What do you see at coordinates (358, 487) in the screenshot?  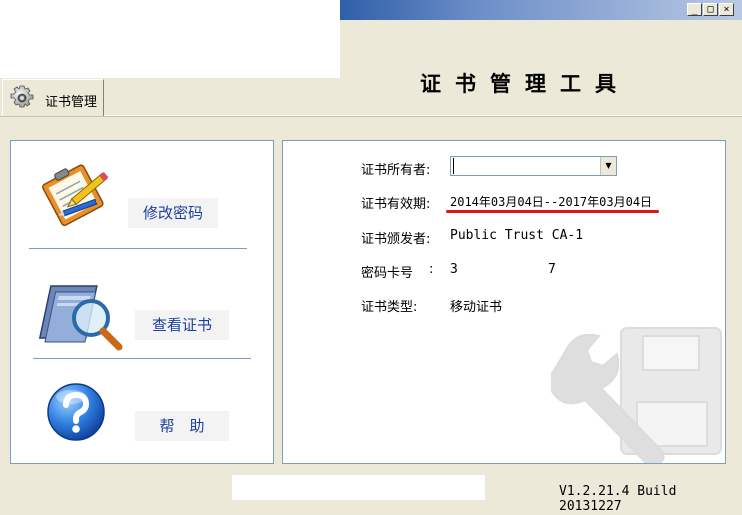 I see `status-blank-area` at bounding box center [358, 487].